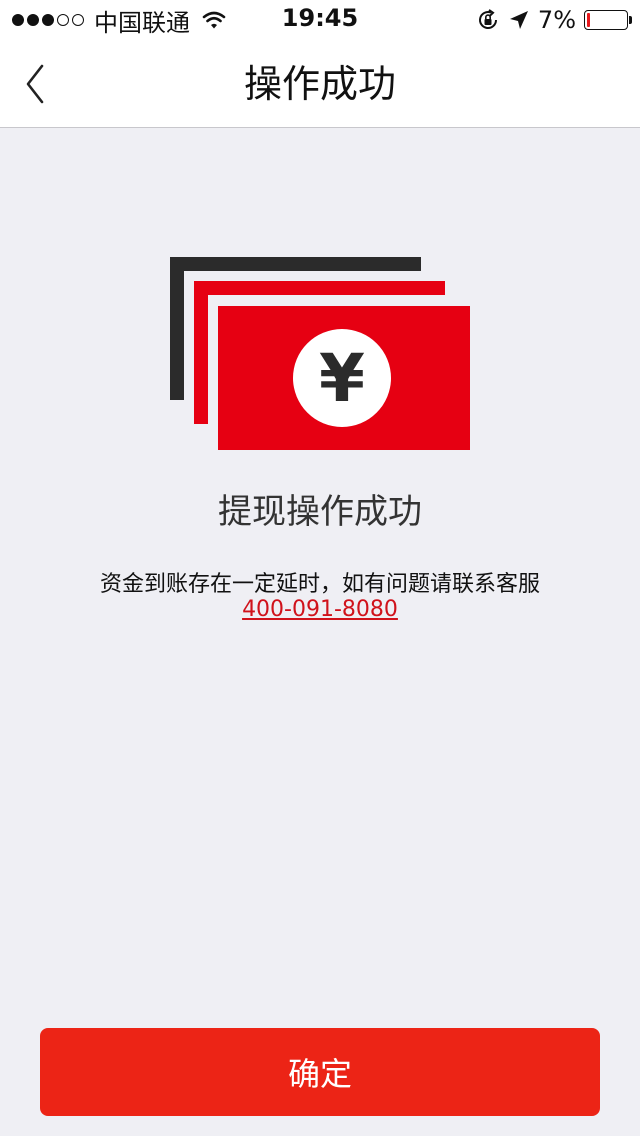 The image size is (640, 1136). What do you see at coordinates (608, 20) in the screenshot?
I see `battery-icon` at bounding box center [608, 20].